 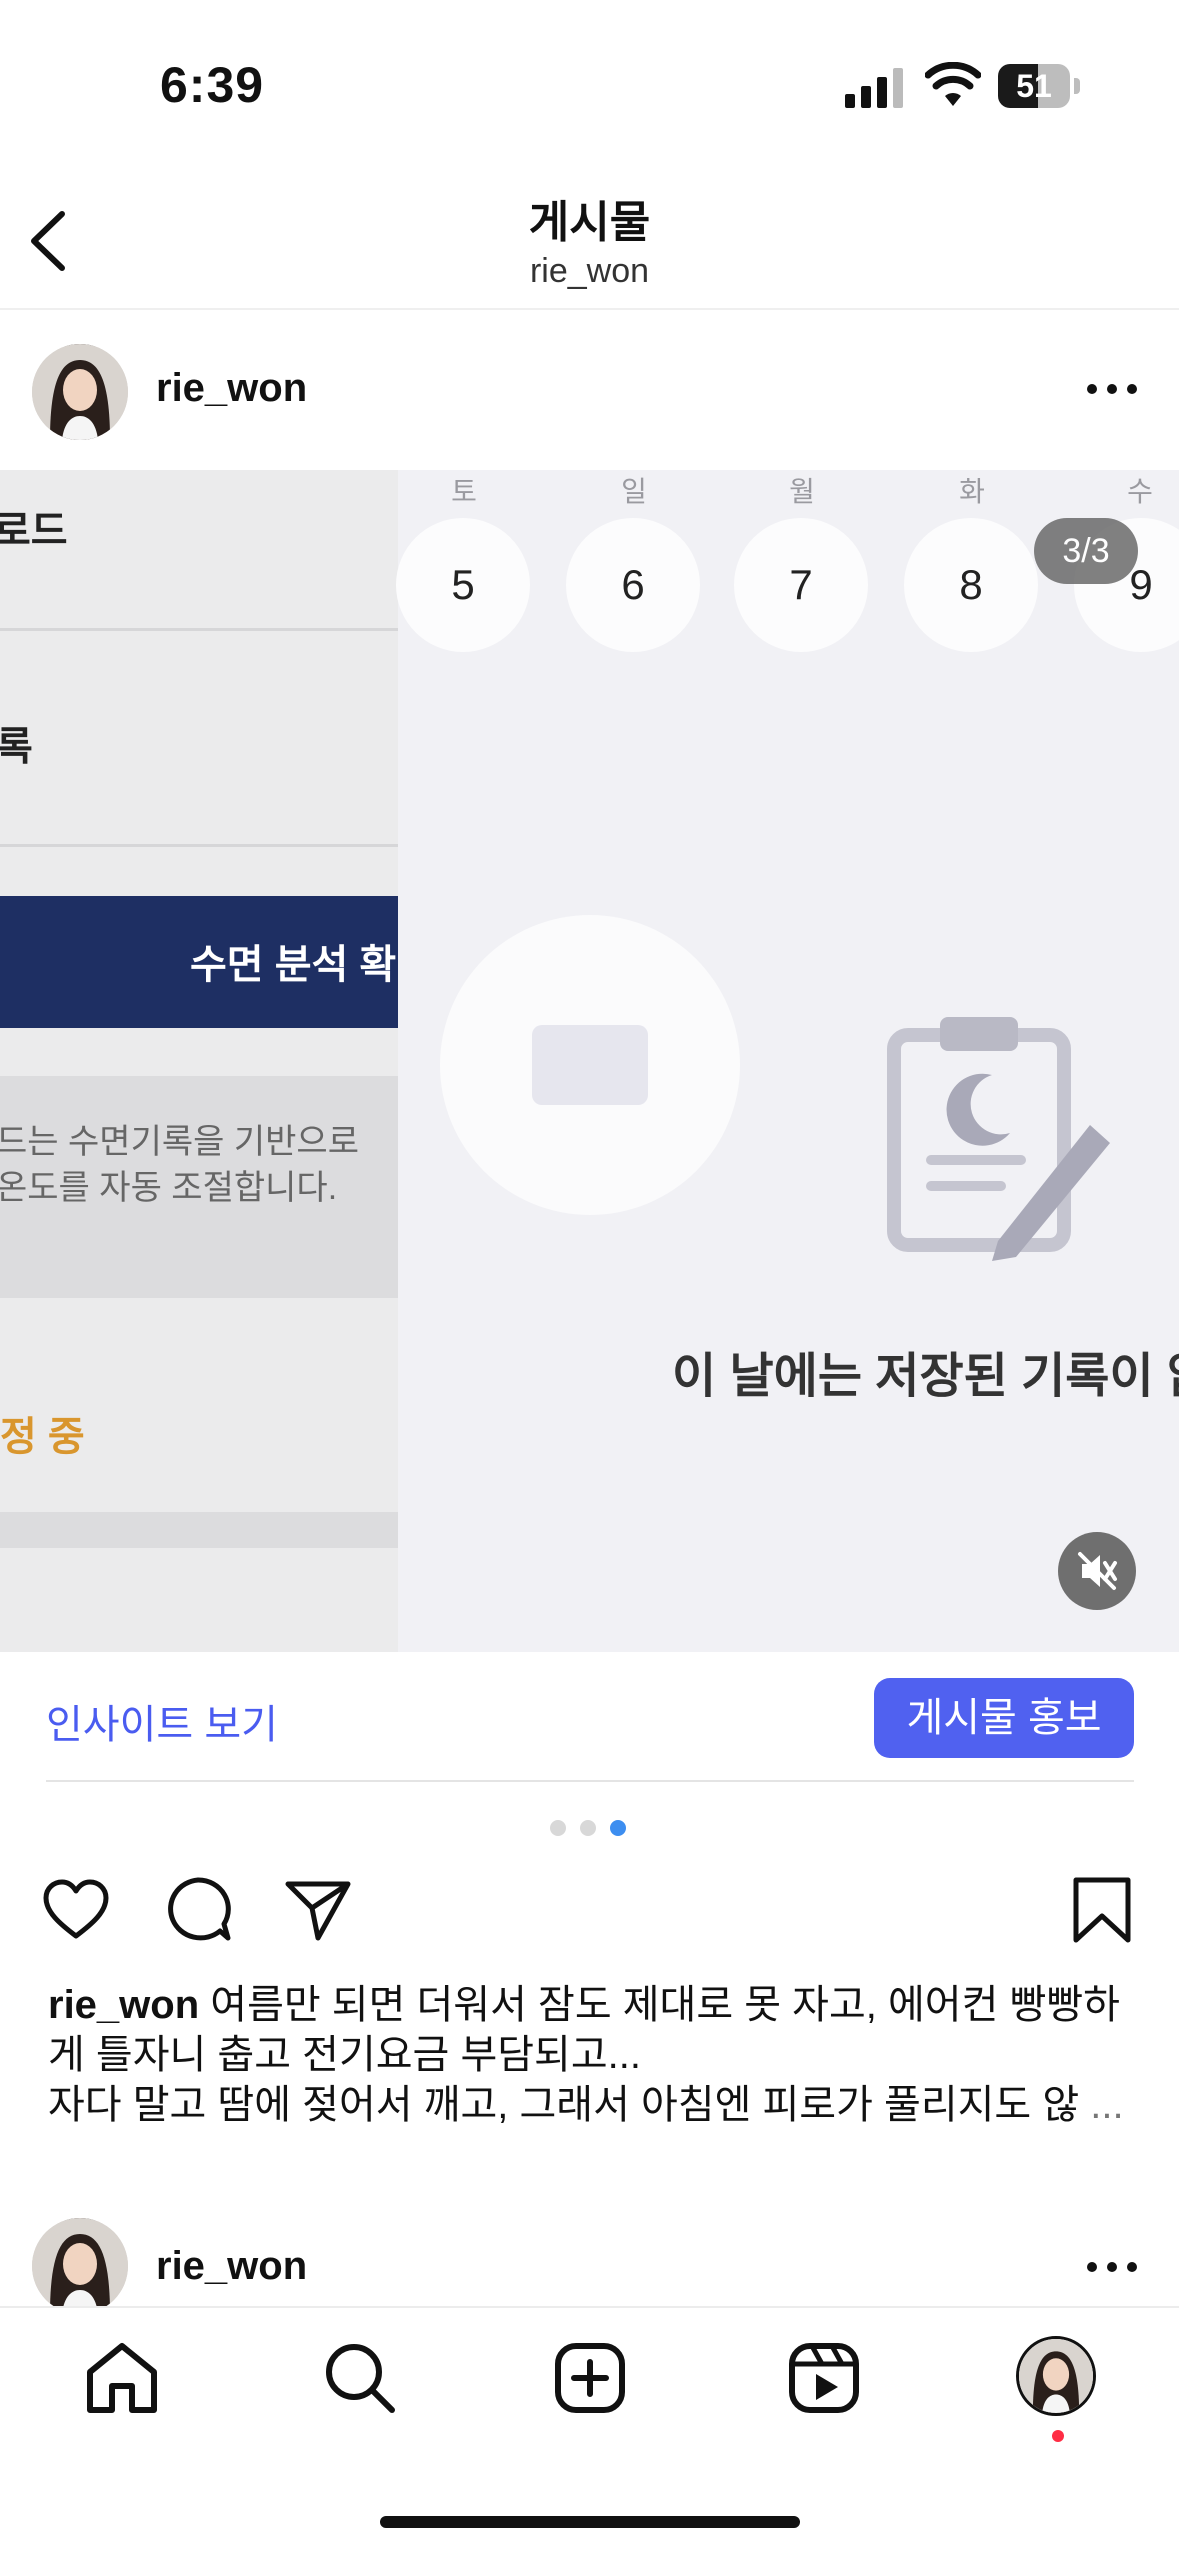 I want to click on day-label: 수, so click(x=1140, y=491).